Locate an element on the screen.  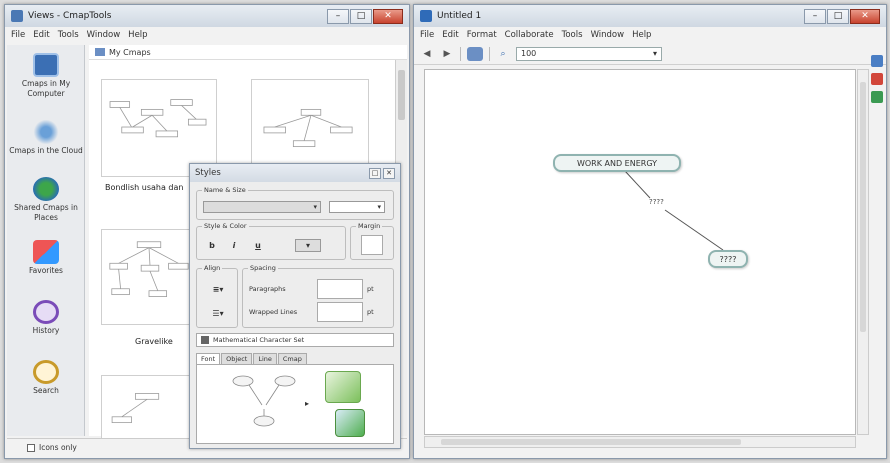
font-size-select: ▾ is located at coordinates (357, 207).